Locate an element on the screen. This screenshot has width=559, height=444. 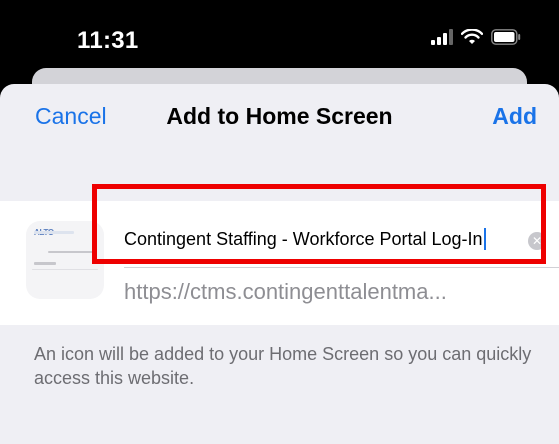
wifi-icon is located at coordinates (472, 36).